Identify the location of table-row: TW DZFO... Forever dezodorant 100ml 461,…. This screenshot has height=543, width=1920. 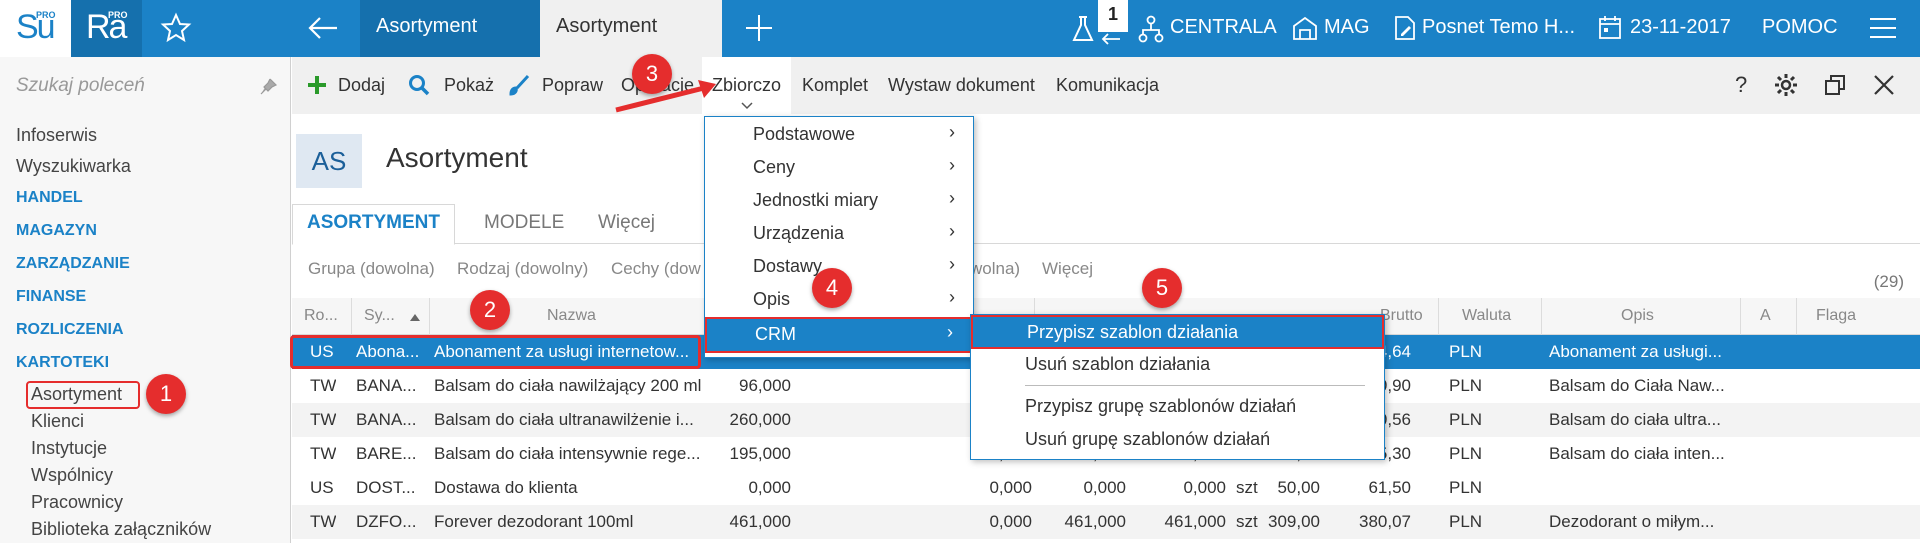
(1106, 522).